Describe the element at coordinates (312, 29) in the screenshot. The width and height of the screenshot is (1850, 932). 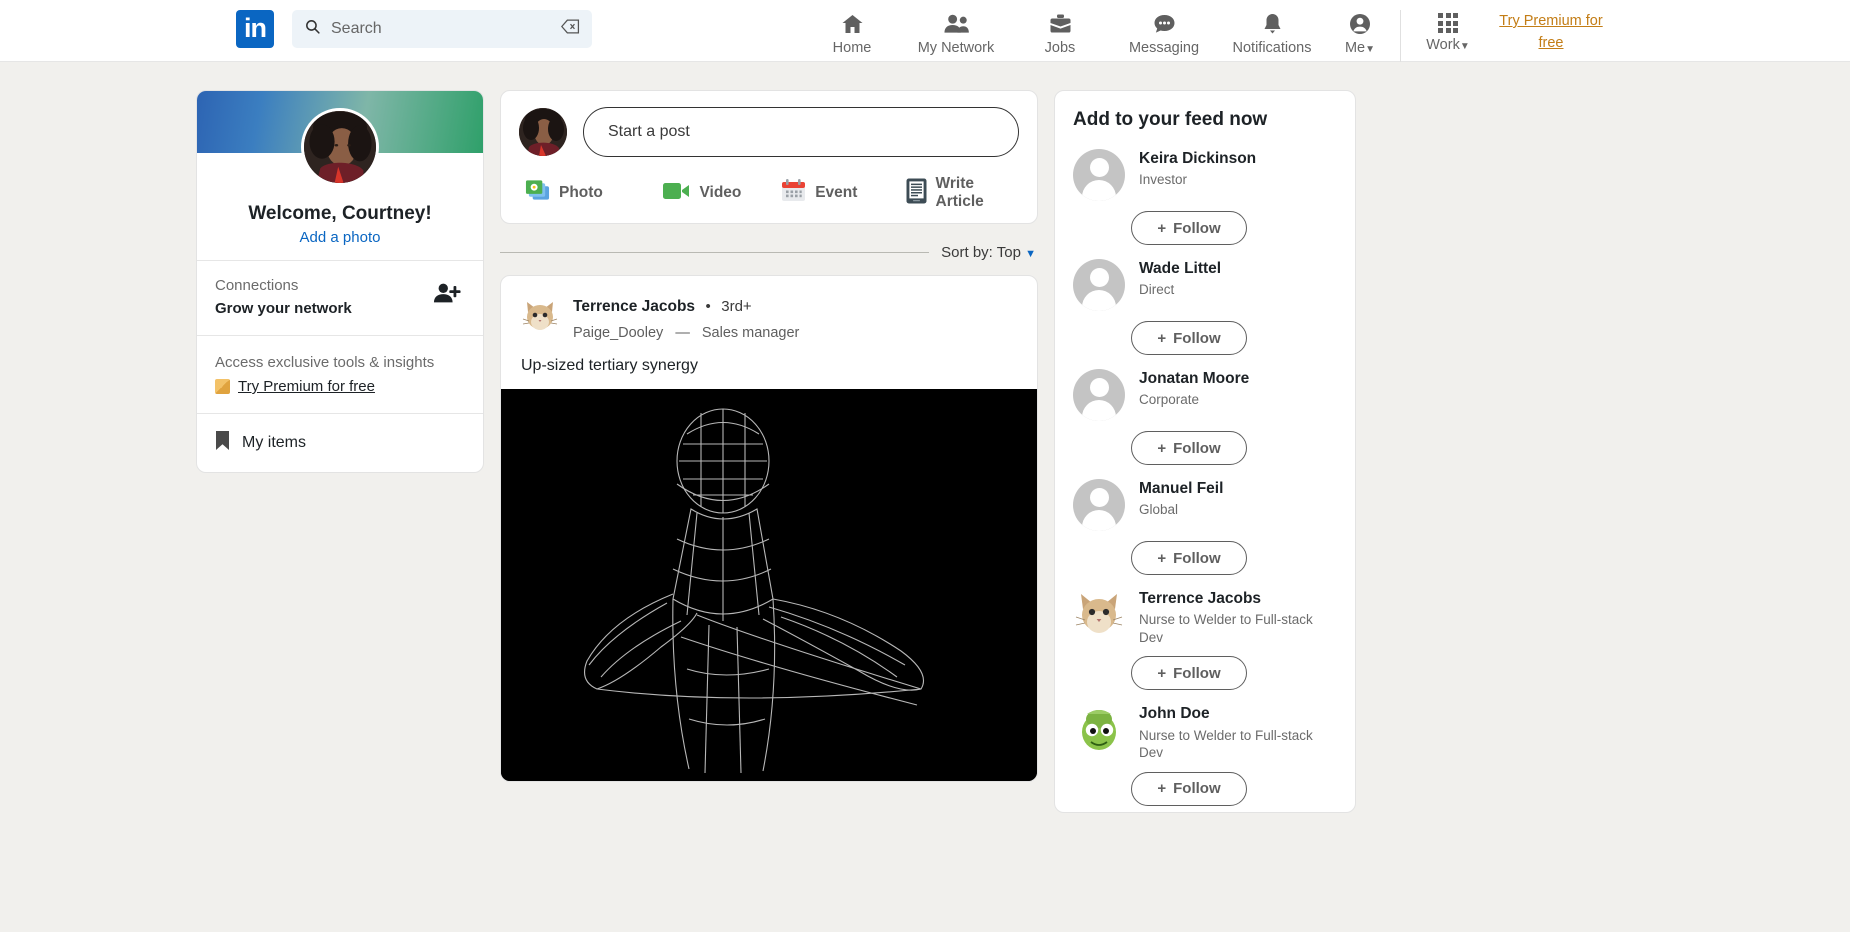
I see `search-icon` at that location.